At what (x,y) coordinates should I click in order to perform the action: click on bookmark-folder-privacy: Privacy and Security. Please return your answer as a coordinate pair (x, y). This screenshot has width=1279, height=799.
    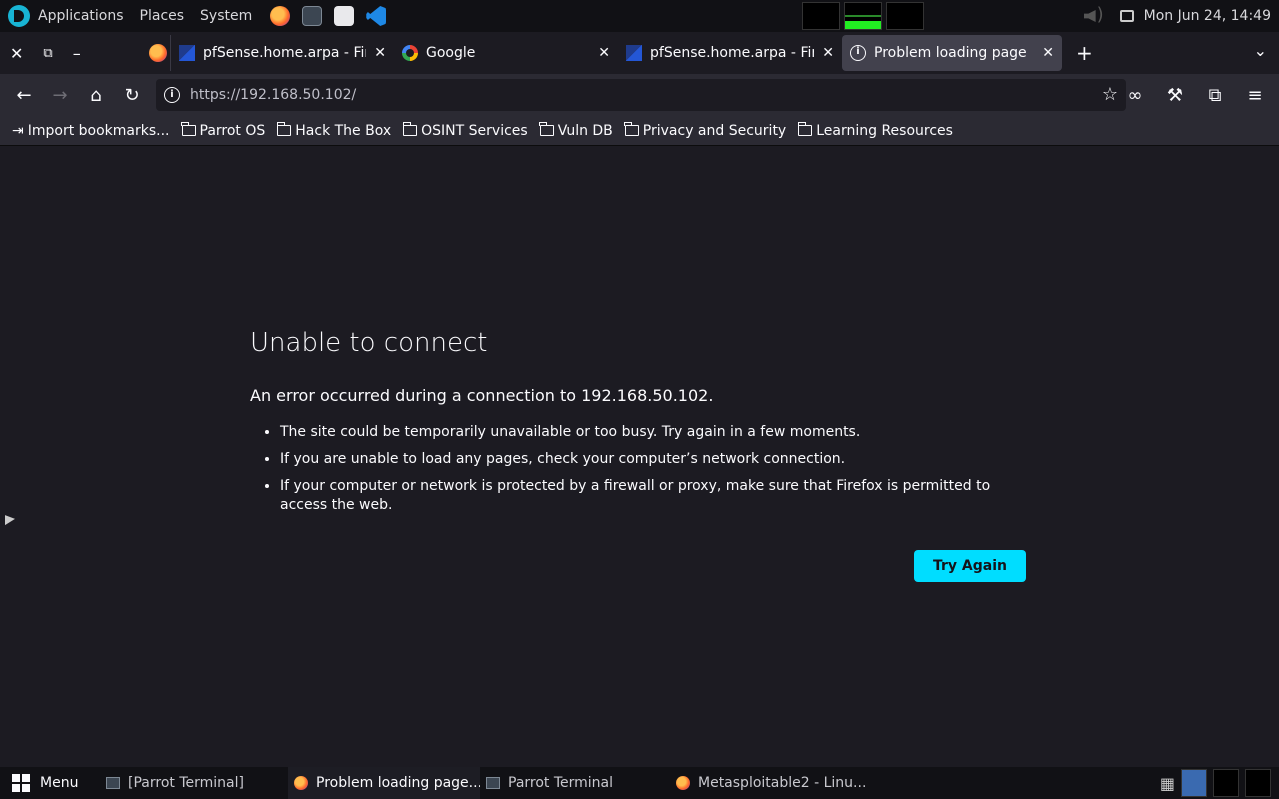
    Looking at the image, I should click on (705, 130).